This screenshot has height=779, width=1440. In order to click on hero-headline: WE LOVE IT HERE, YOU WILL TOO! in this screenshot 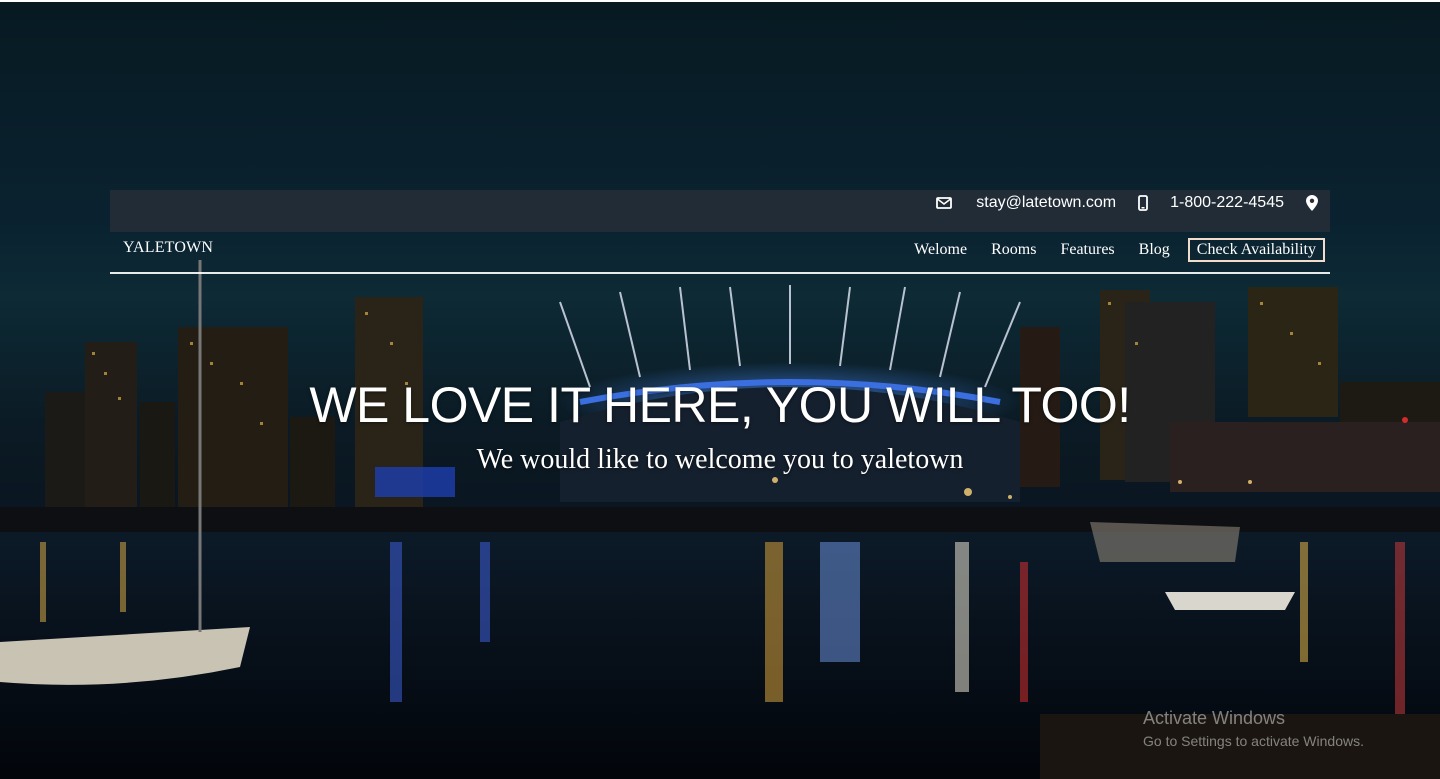, I will do `click(720, 405)`.